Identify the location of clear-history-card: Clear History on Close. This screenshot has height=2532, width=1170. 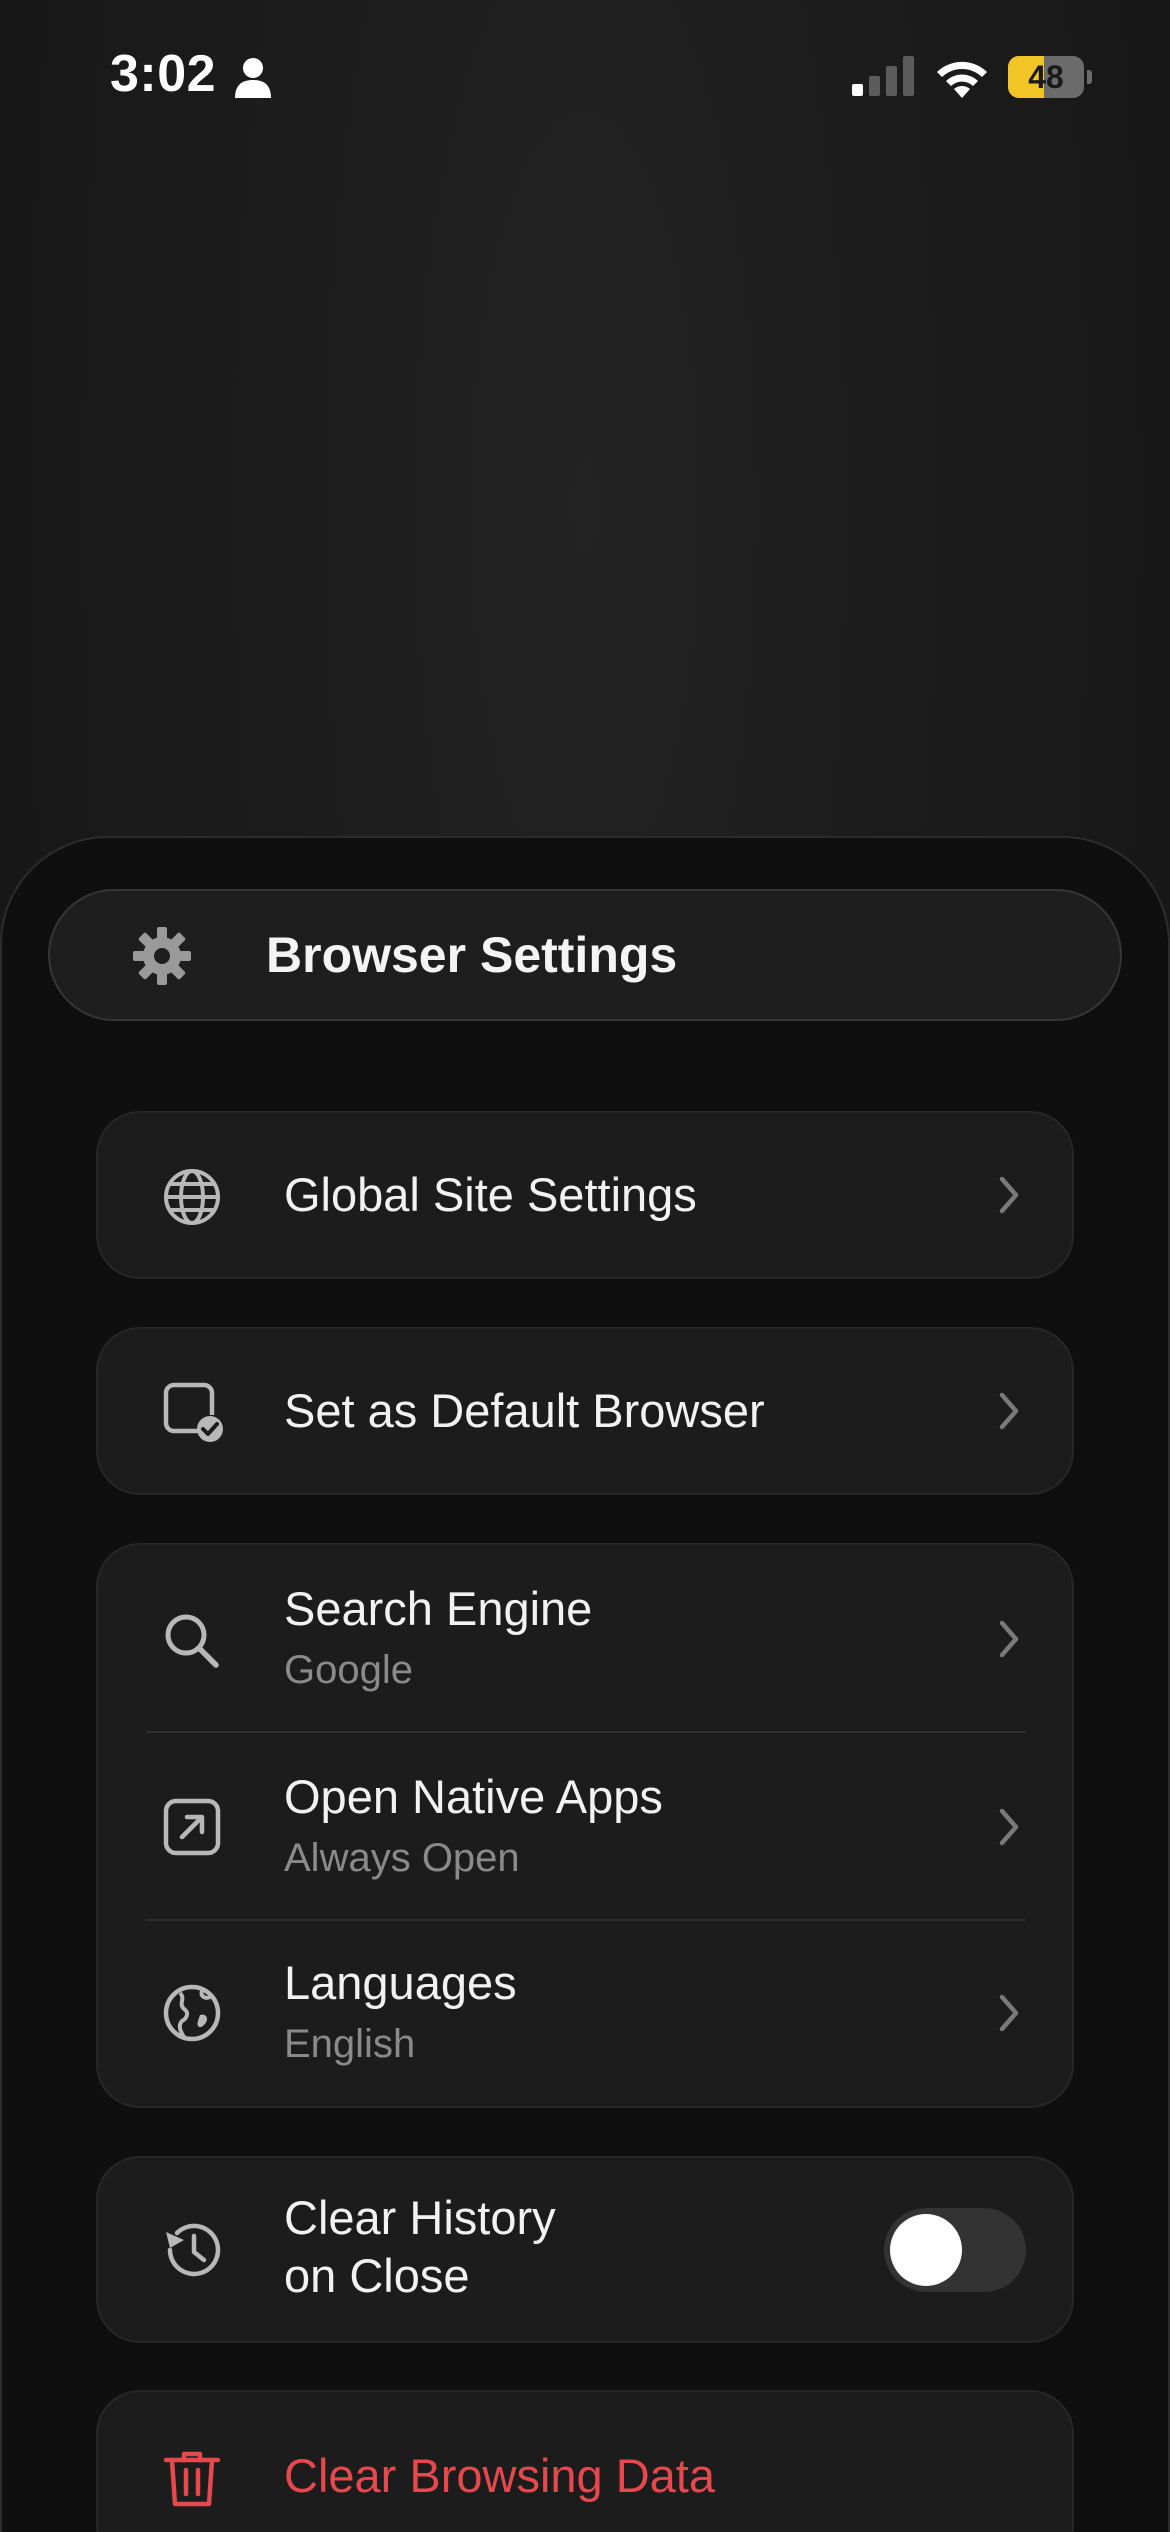
(585, 2249).